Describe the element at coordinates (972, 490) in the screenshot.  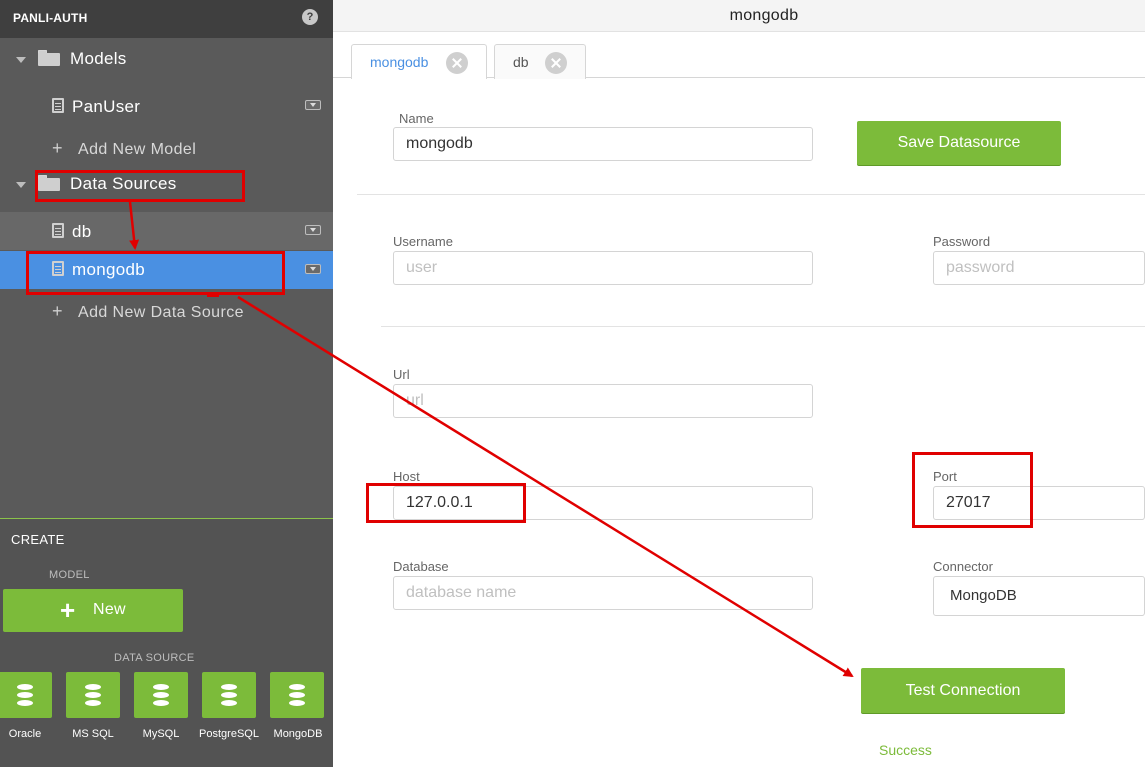
I see `annotation-box-port` at that location.